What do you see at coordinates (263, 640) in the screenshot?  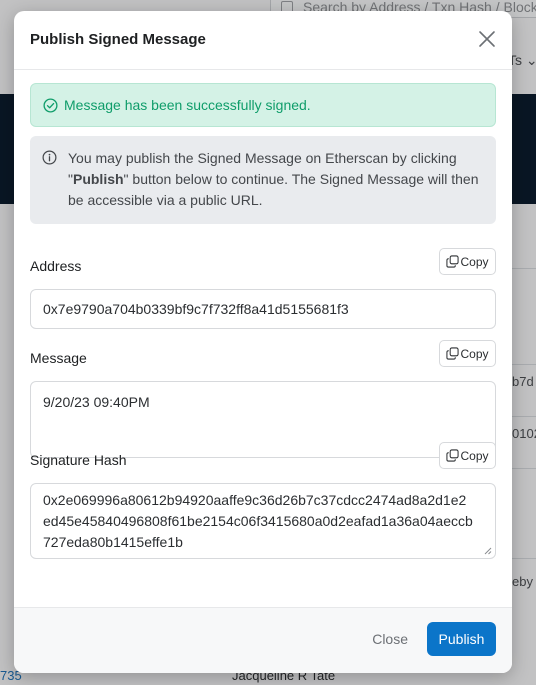 I see `modal-footer: Close Publish` at bounding box center [263, 640].